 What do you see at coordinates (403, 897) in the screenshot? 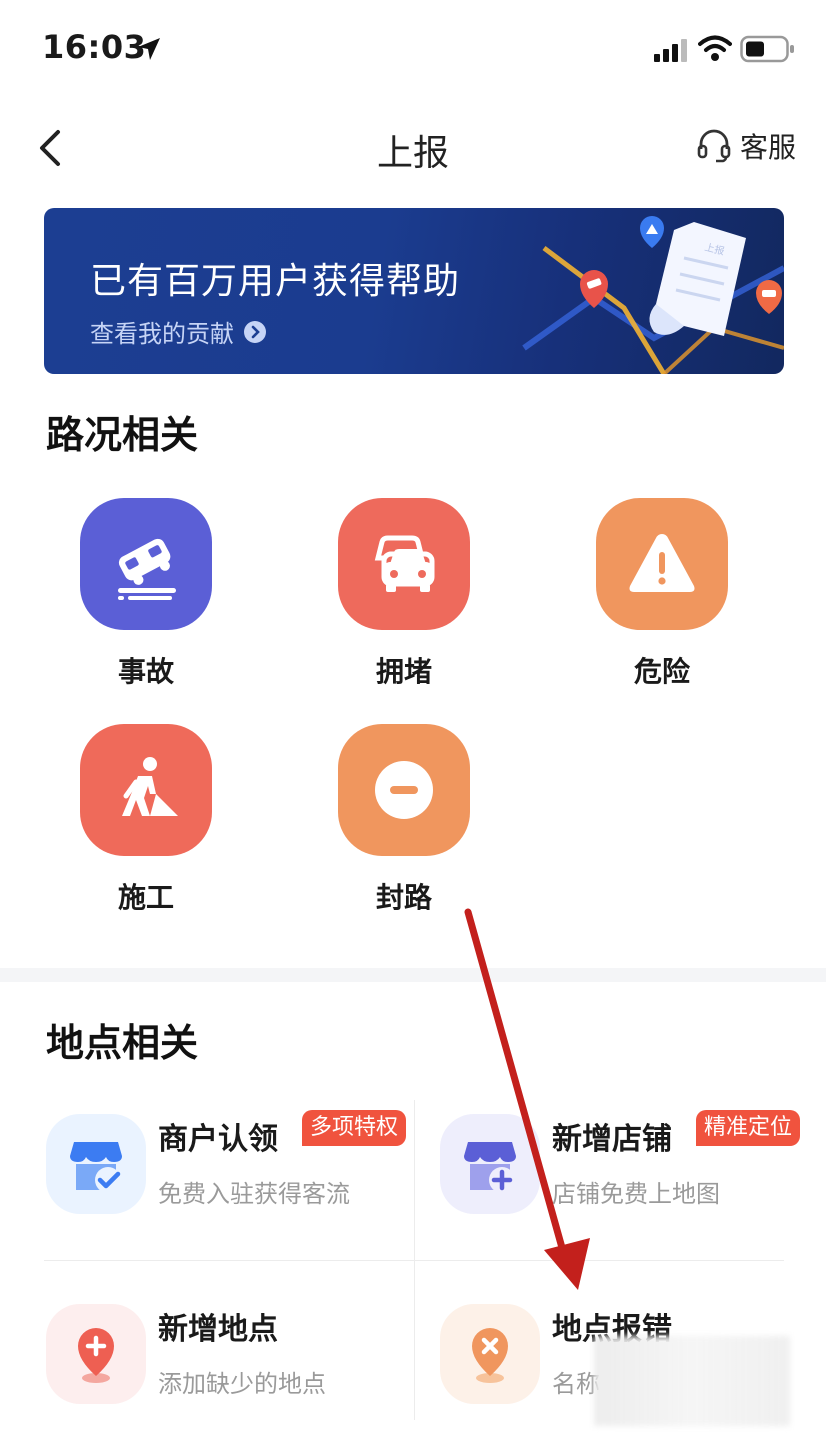
I see `road-closed-label: 封路` at bounding box center [403, 897].